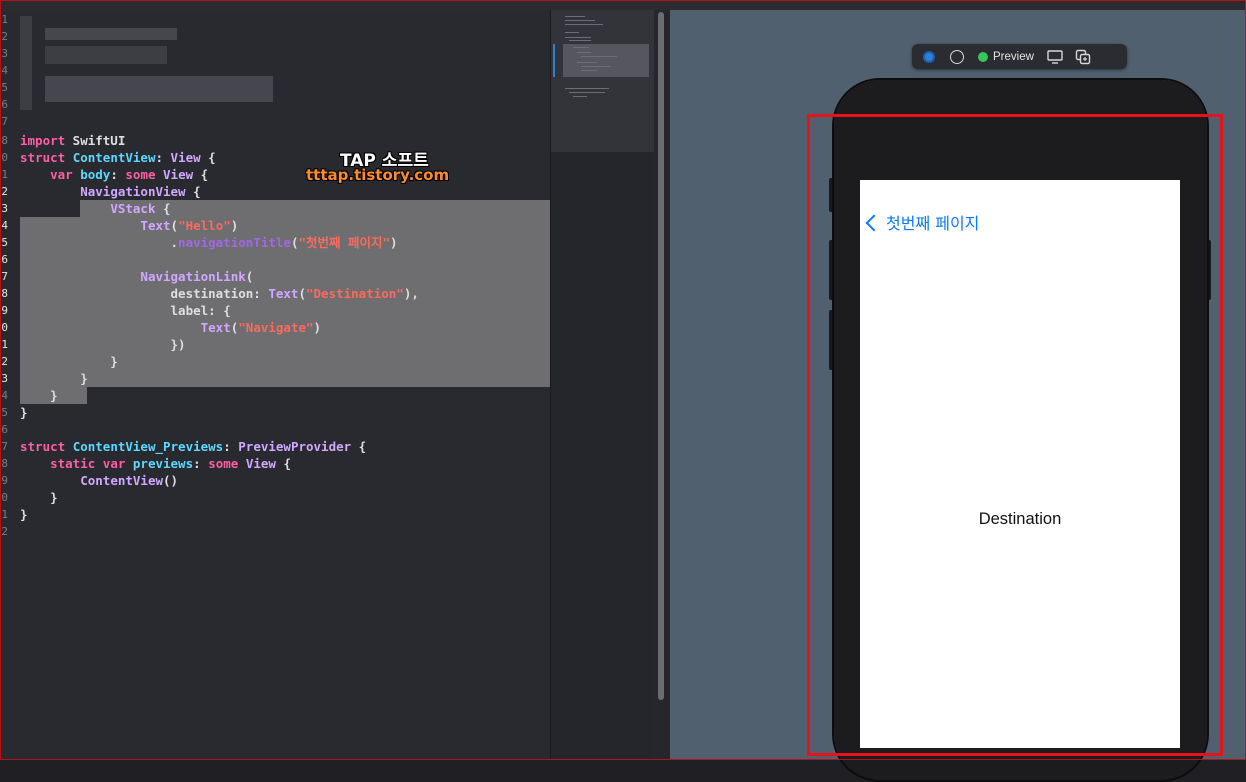  Describe the element at coordinates (606, 60) in the screenshot. I see `minimap-selection` at that location.